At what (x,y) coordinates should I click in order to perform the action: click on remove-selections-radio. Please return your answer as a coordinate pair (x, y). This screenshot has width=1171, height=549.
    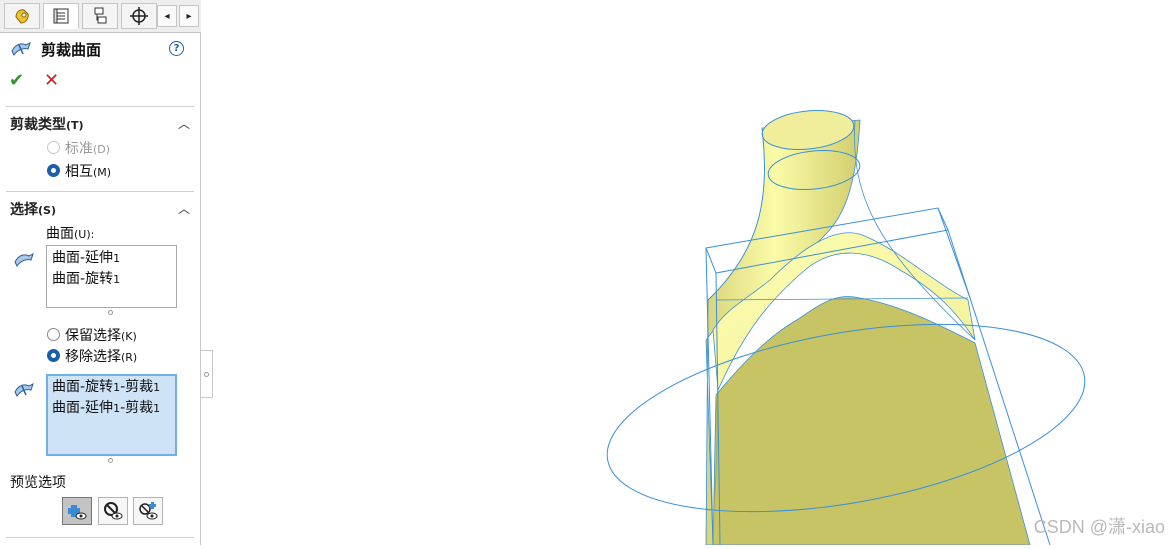
    Looking at the image, I should click on (53, 355).